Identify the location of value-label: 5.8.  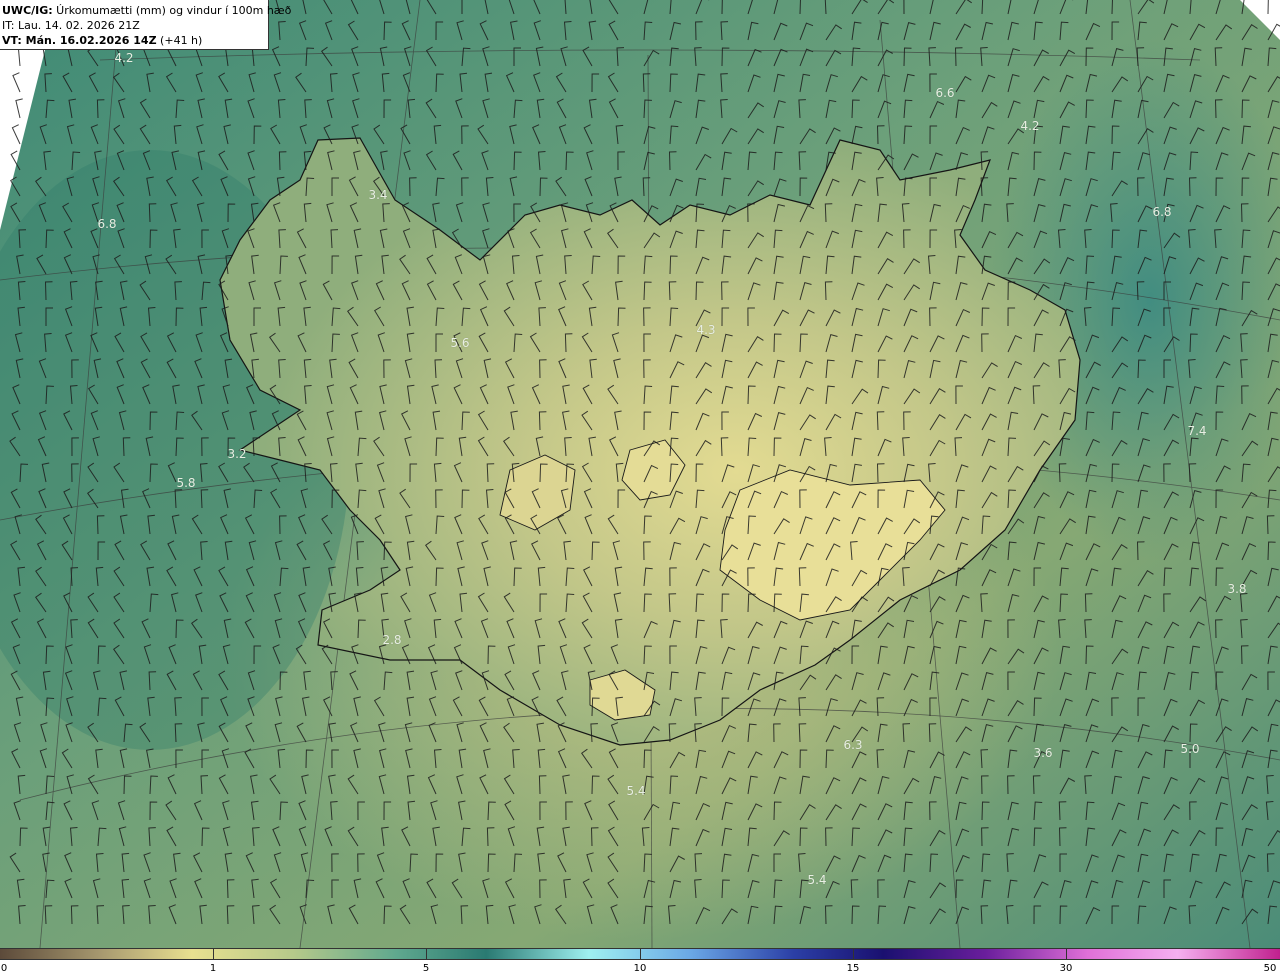
(186, 483).